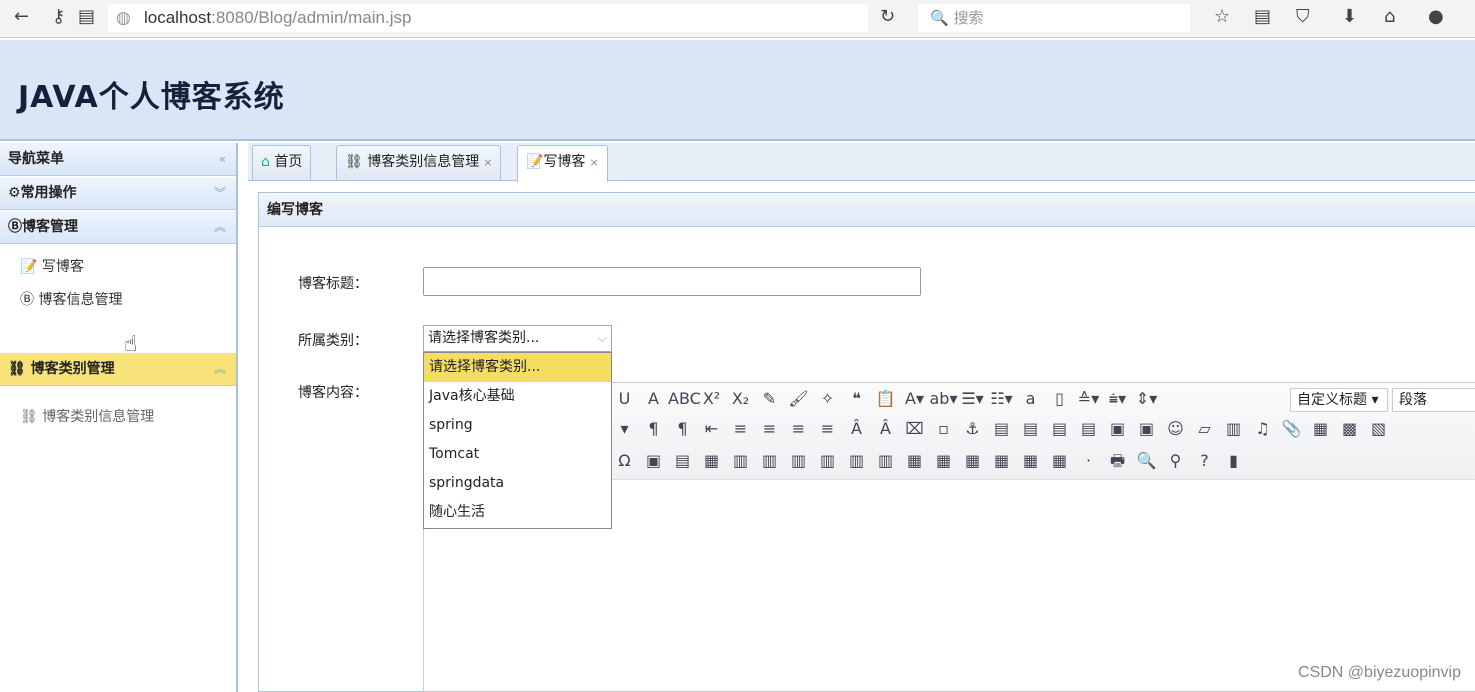  I want to click on toolbar-button-icon: ▱, so click(1204, 428).